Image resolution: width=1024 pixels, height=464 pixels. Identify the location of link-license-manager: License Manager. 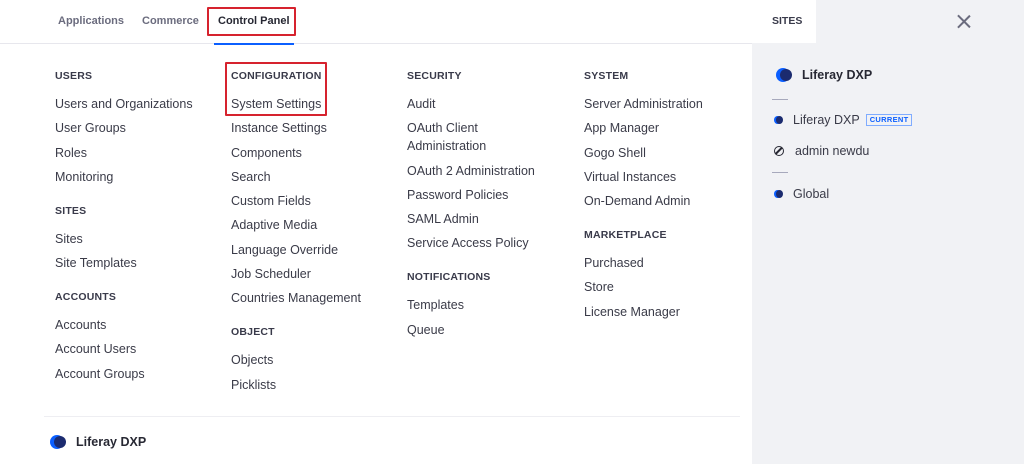
(669, 312).